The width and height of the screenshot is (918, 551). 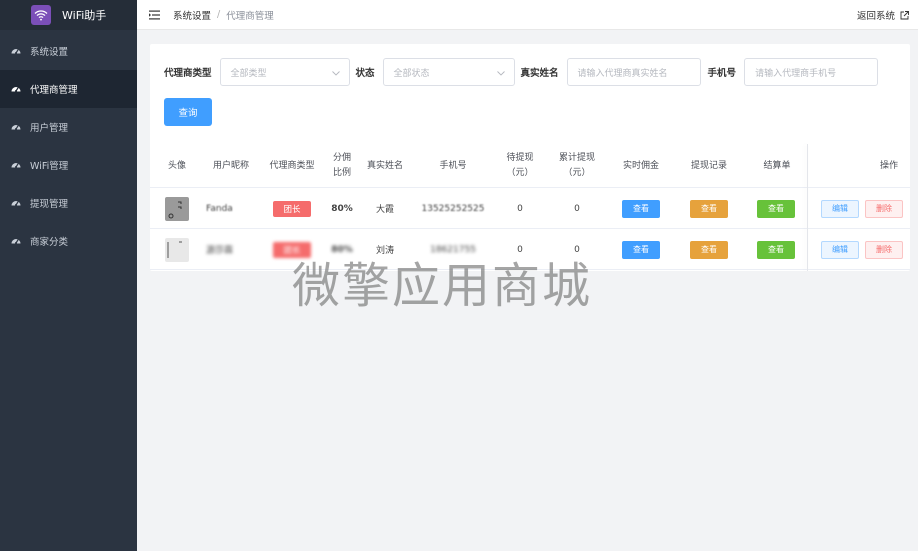 What do you see at coordinates (875, 16) in the screenshot?
I see `back-to-system-label: 返回系统` at bounding box center [875, 16].